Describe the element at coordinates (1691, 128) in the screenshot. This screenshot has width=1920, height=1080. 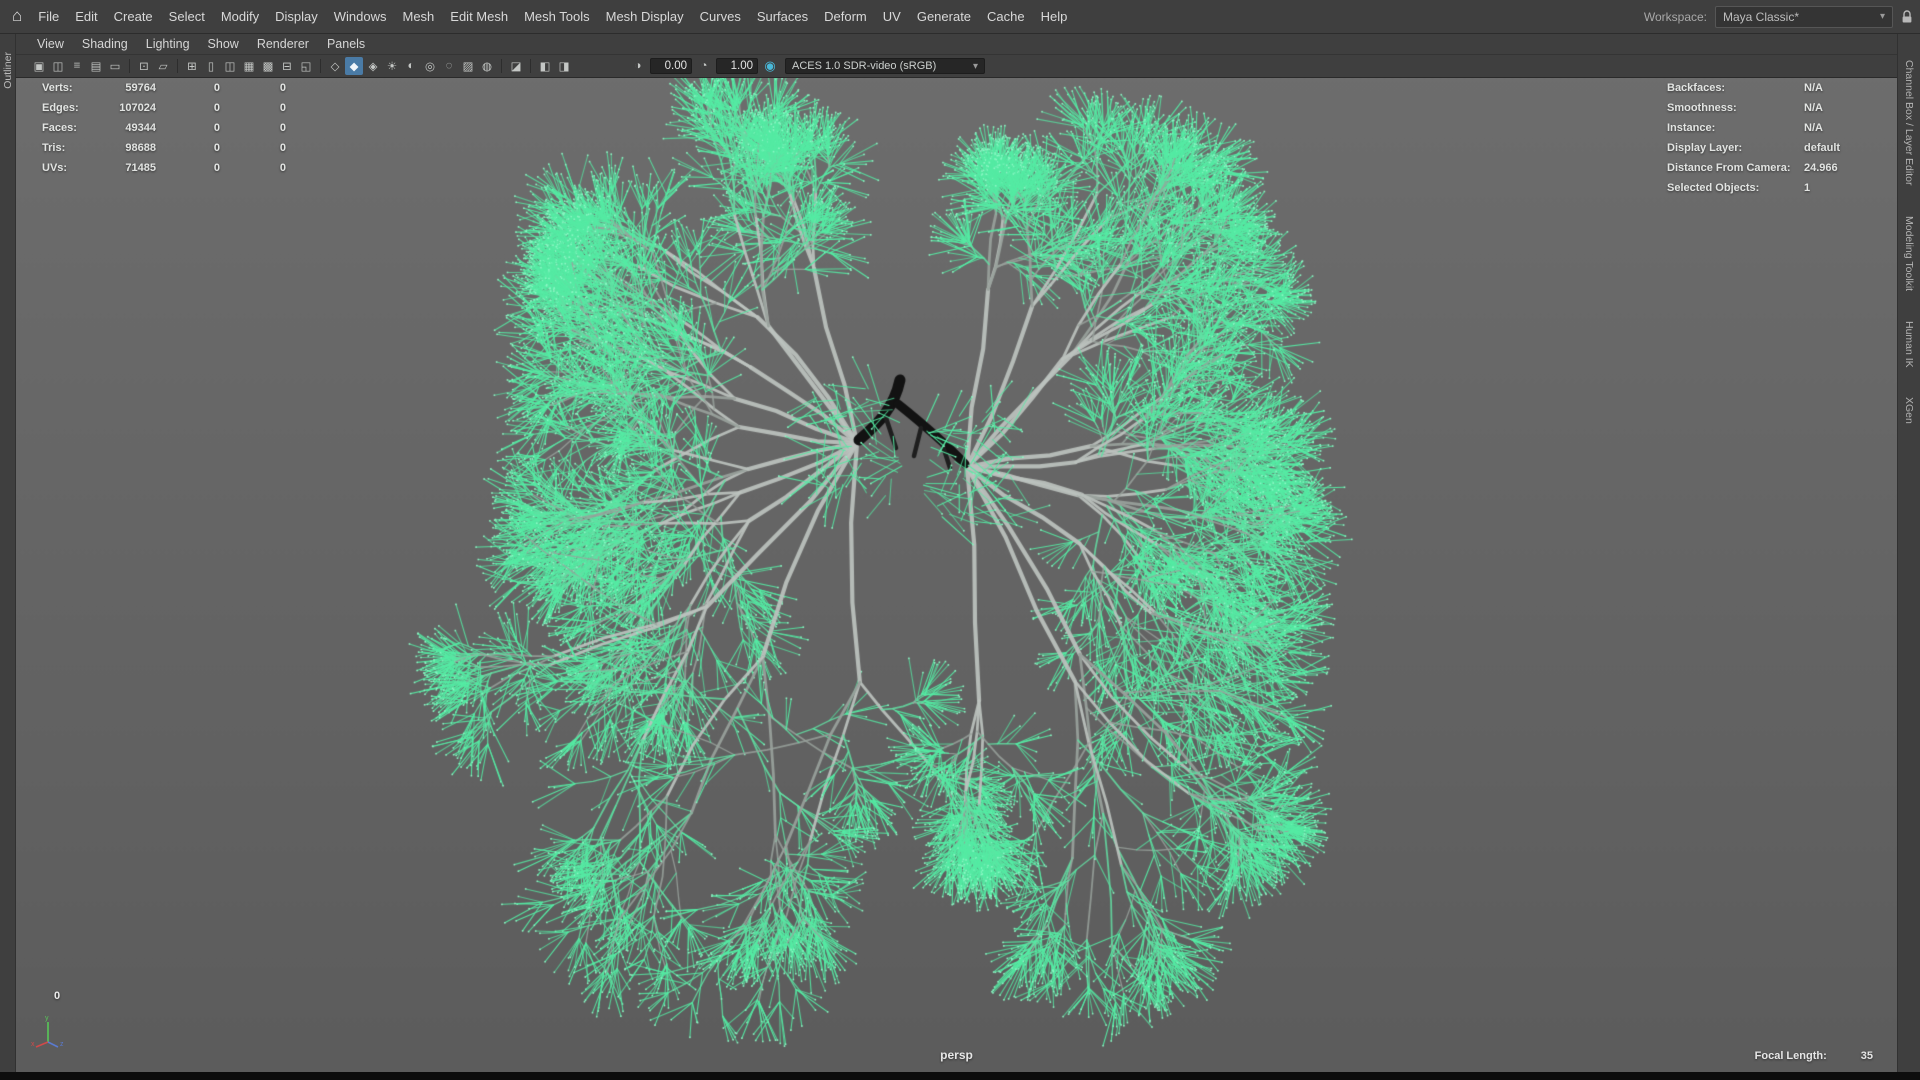
I see `hud-detail-label: Instance:` at that location.